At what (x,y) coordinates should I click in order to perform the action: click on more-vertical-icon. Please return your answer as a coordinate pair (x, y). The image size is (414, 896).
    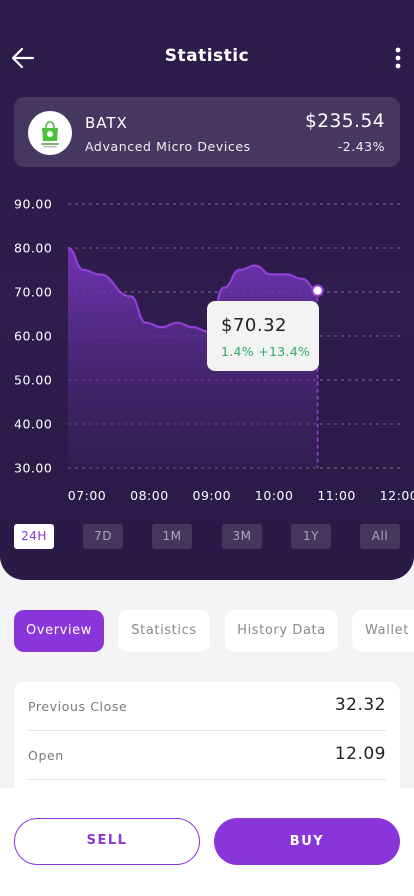
    Looking at the image, I should click on (398, 58).